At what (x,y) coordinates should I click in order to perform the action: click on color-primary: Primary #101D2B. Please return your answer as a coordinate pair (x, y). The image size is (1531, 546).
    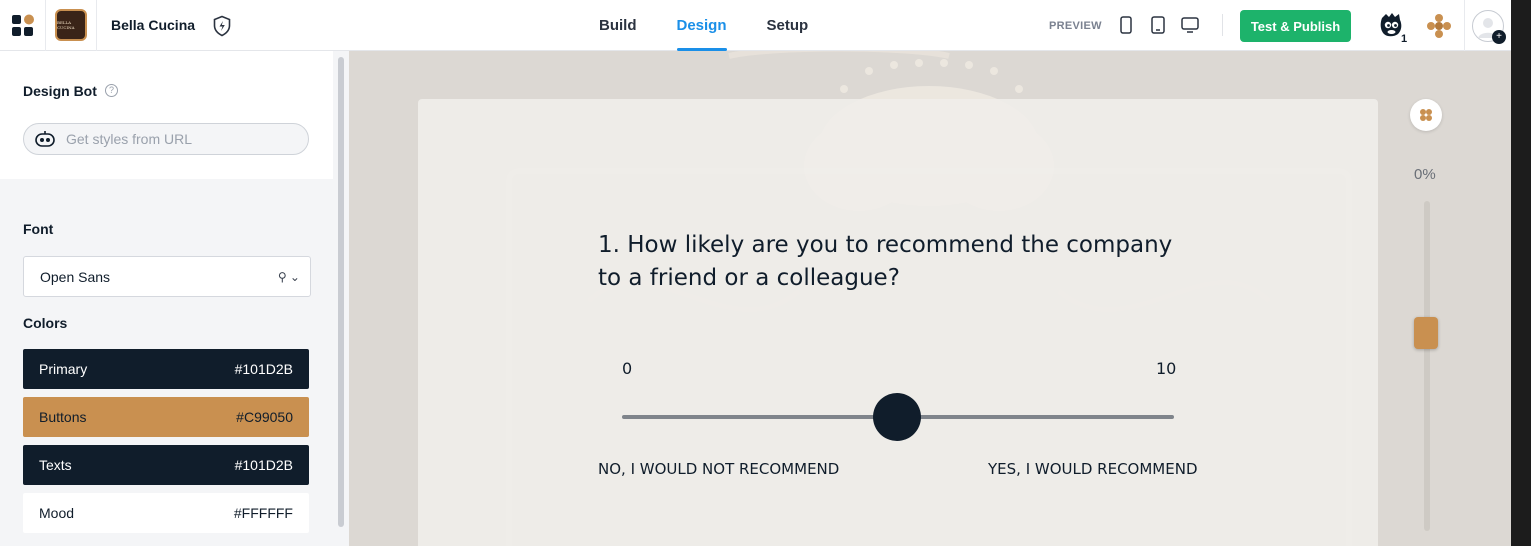
    Looking at the image, I should click on (166, 369).